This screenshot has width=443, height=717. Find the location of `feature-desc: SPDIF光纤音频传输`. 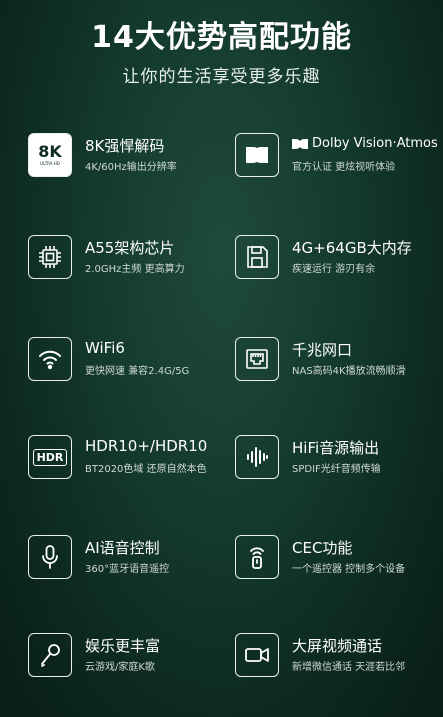

feature-desc: SPDIF光纤音频传输 is located at coordinates (336, 469).